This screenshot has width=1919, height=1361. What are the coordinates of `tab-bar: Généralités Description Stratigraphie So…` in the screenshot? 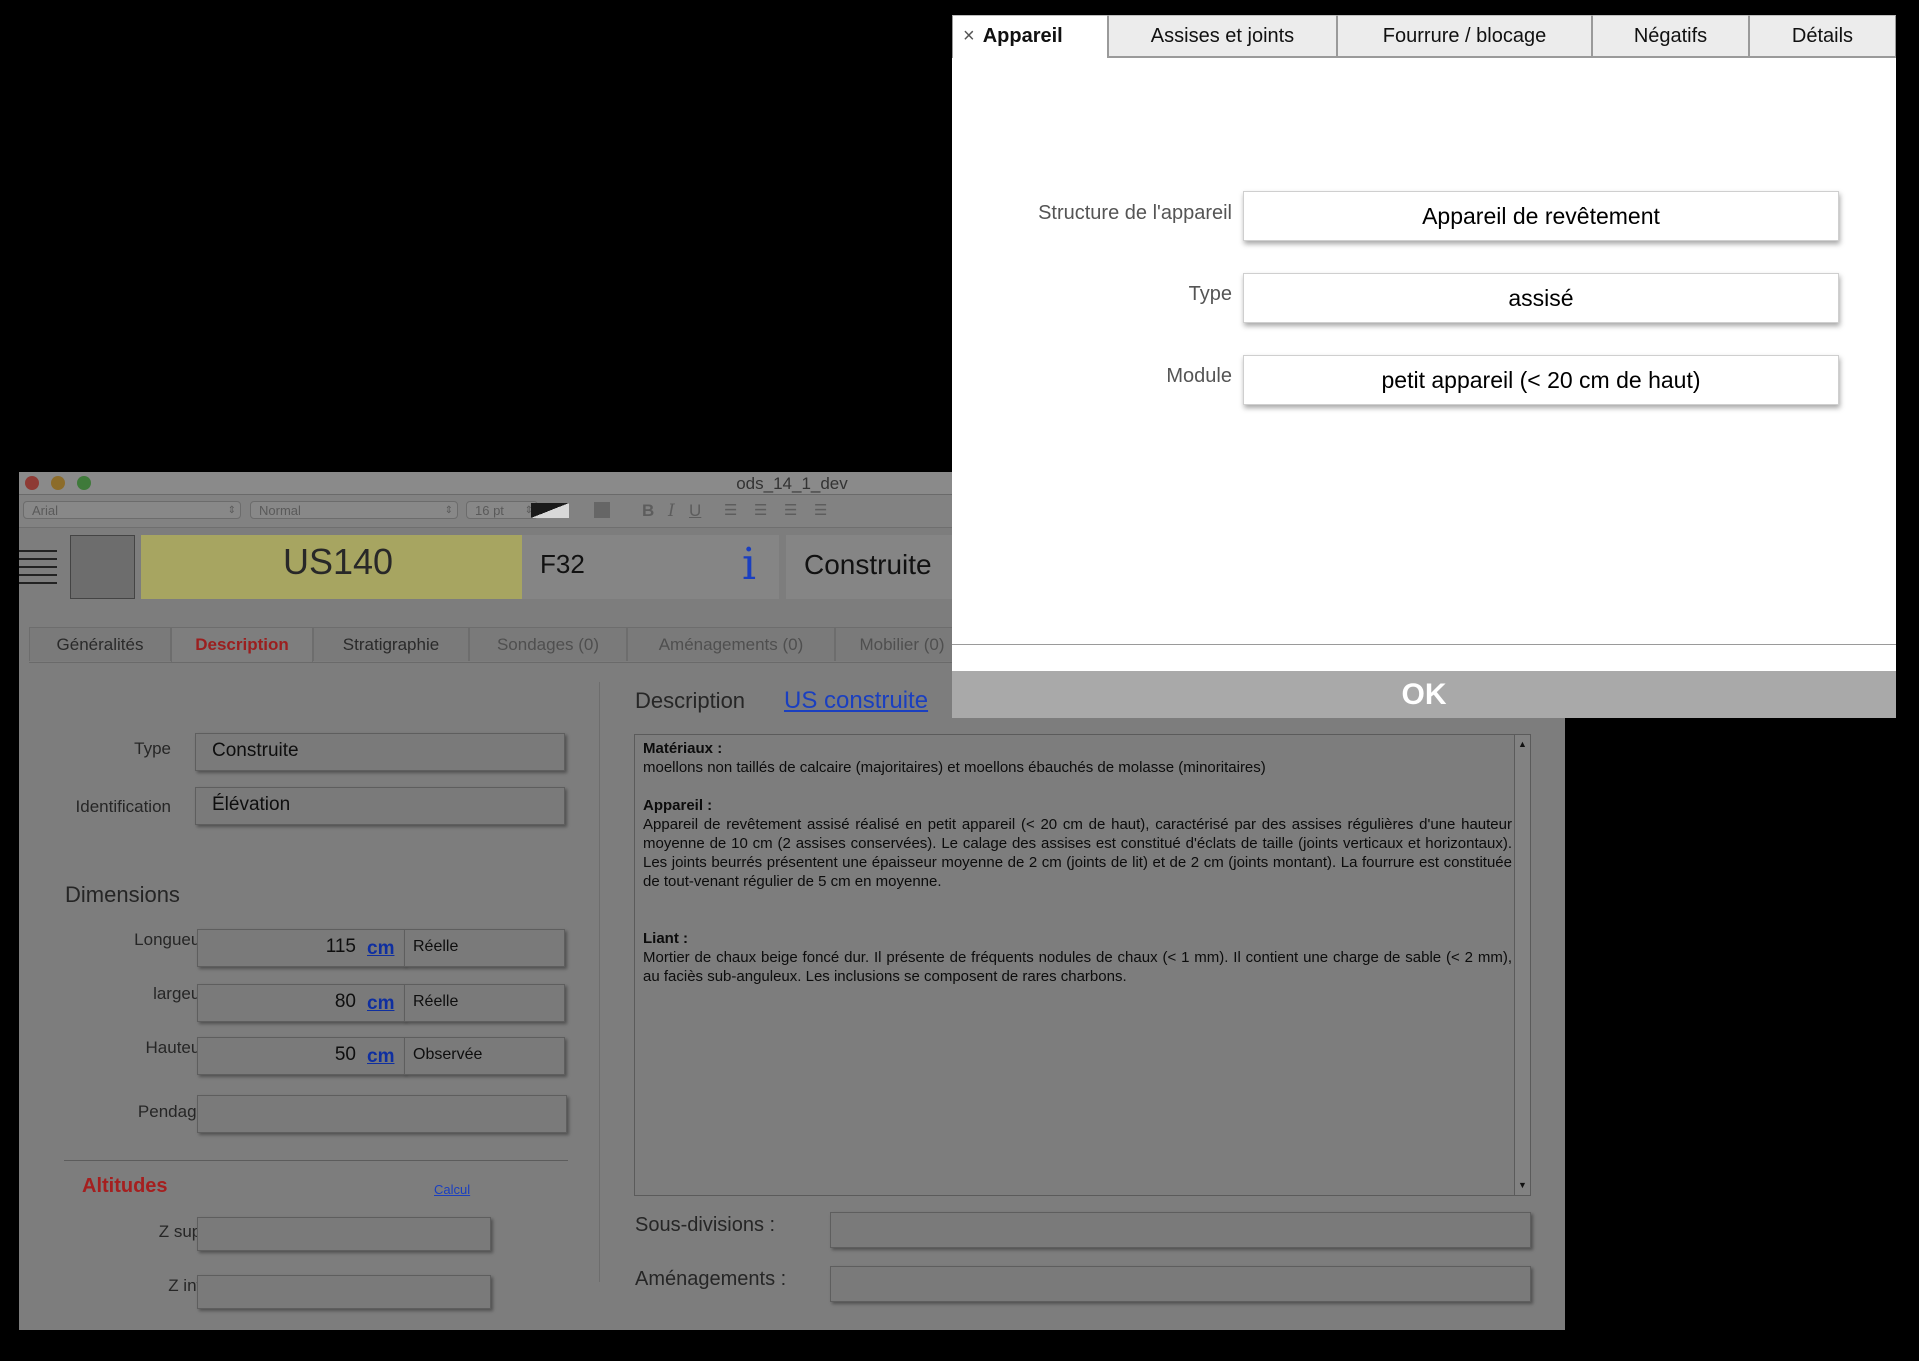 It's located at (499, 645).